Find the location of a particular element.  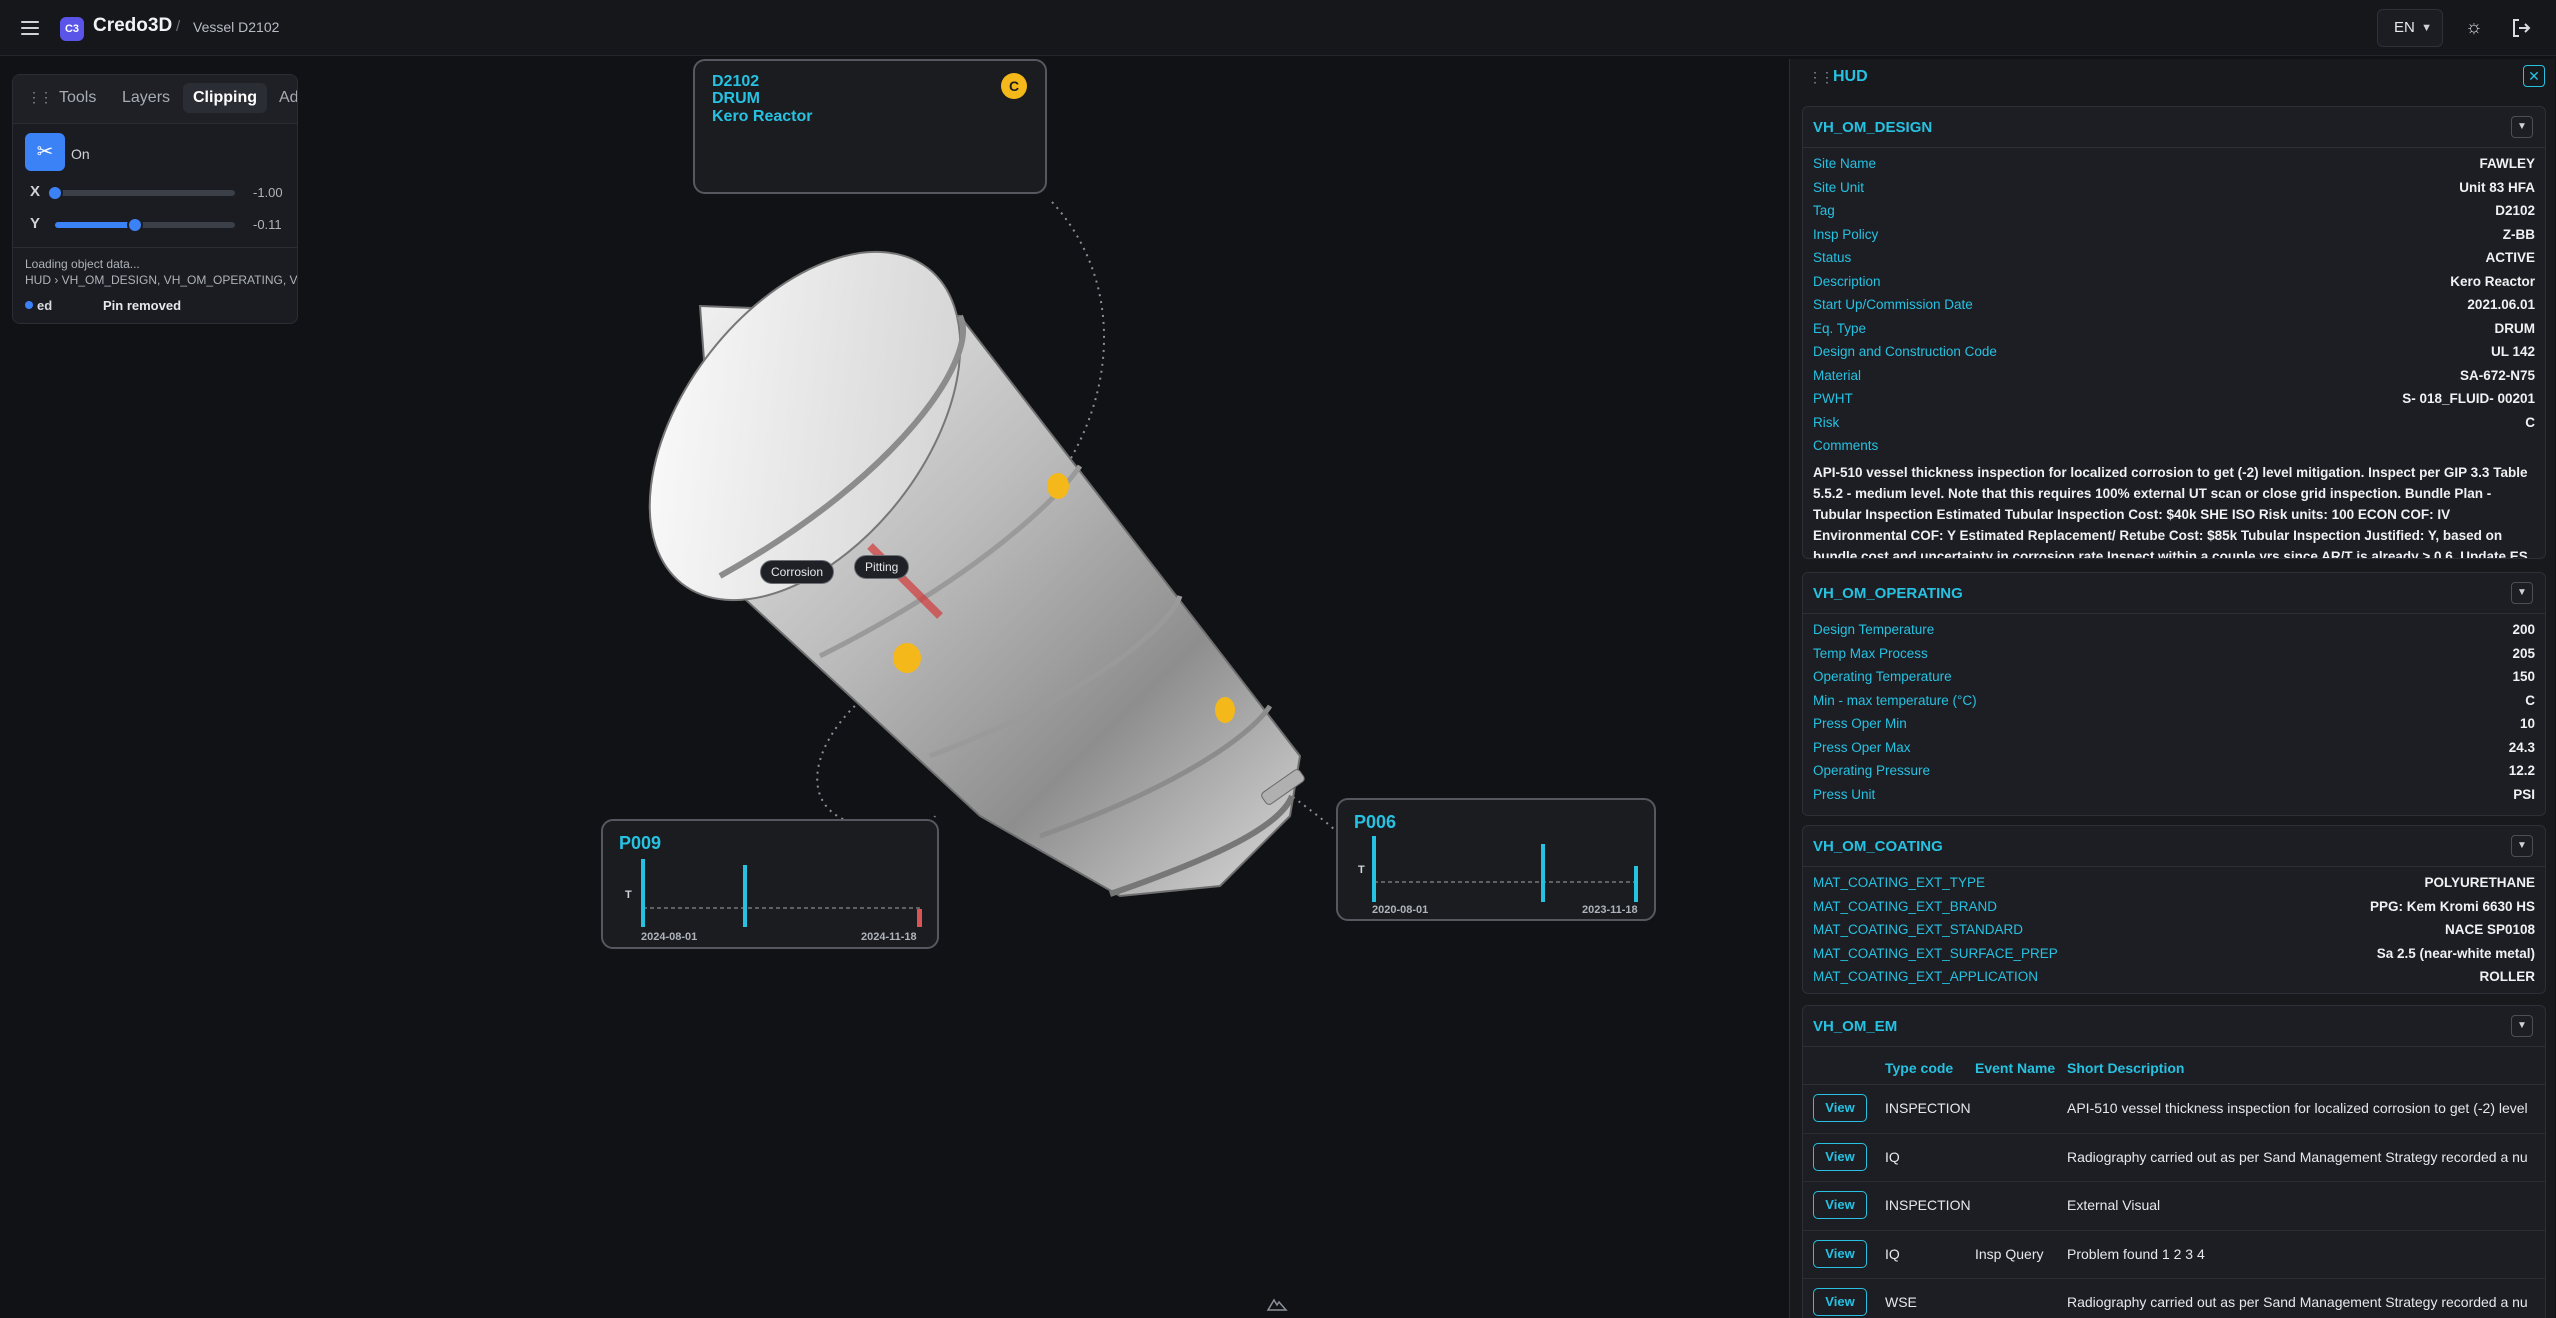

pin-card-p009: P009 T 2024-08-01 2024-11-18 is located at coordinates (770, 884).